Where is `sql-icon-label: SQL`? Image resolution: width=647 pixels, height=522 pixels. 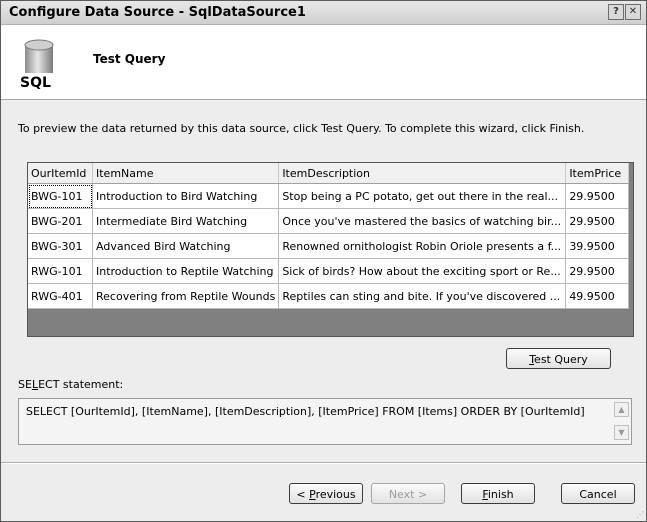 sql-icon-label: SQL is located at coordinates (35, 83).